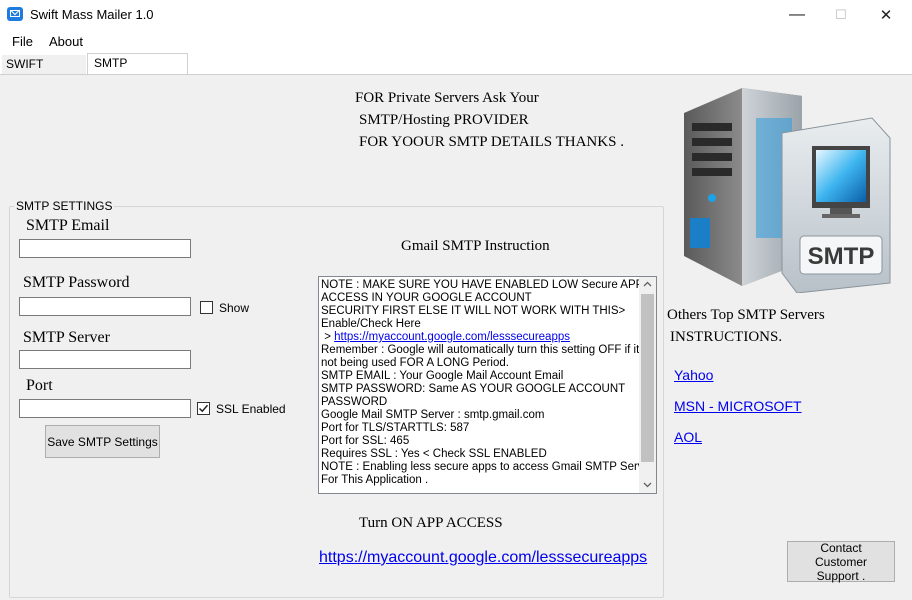 Image resolution: width=912 pixels, height=600 pixels. Describe the element at coordinates (647, 284) in the screenshot. I see `scroll-up-icon` at that location.